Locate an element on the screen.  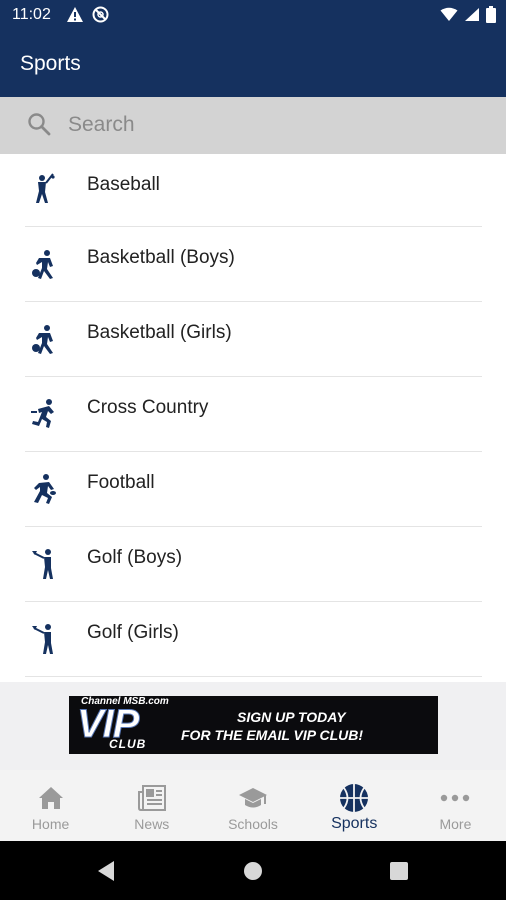
wifi-icon is located at coordinates (449, 17).